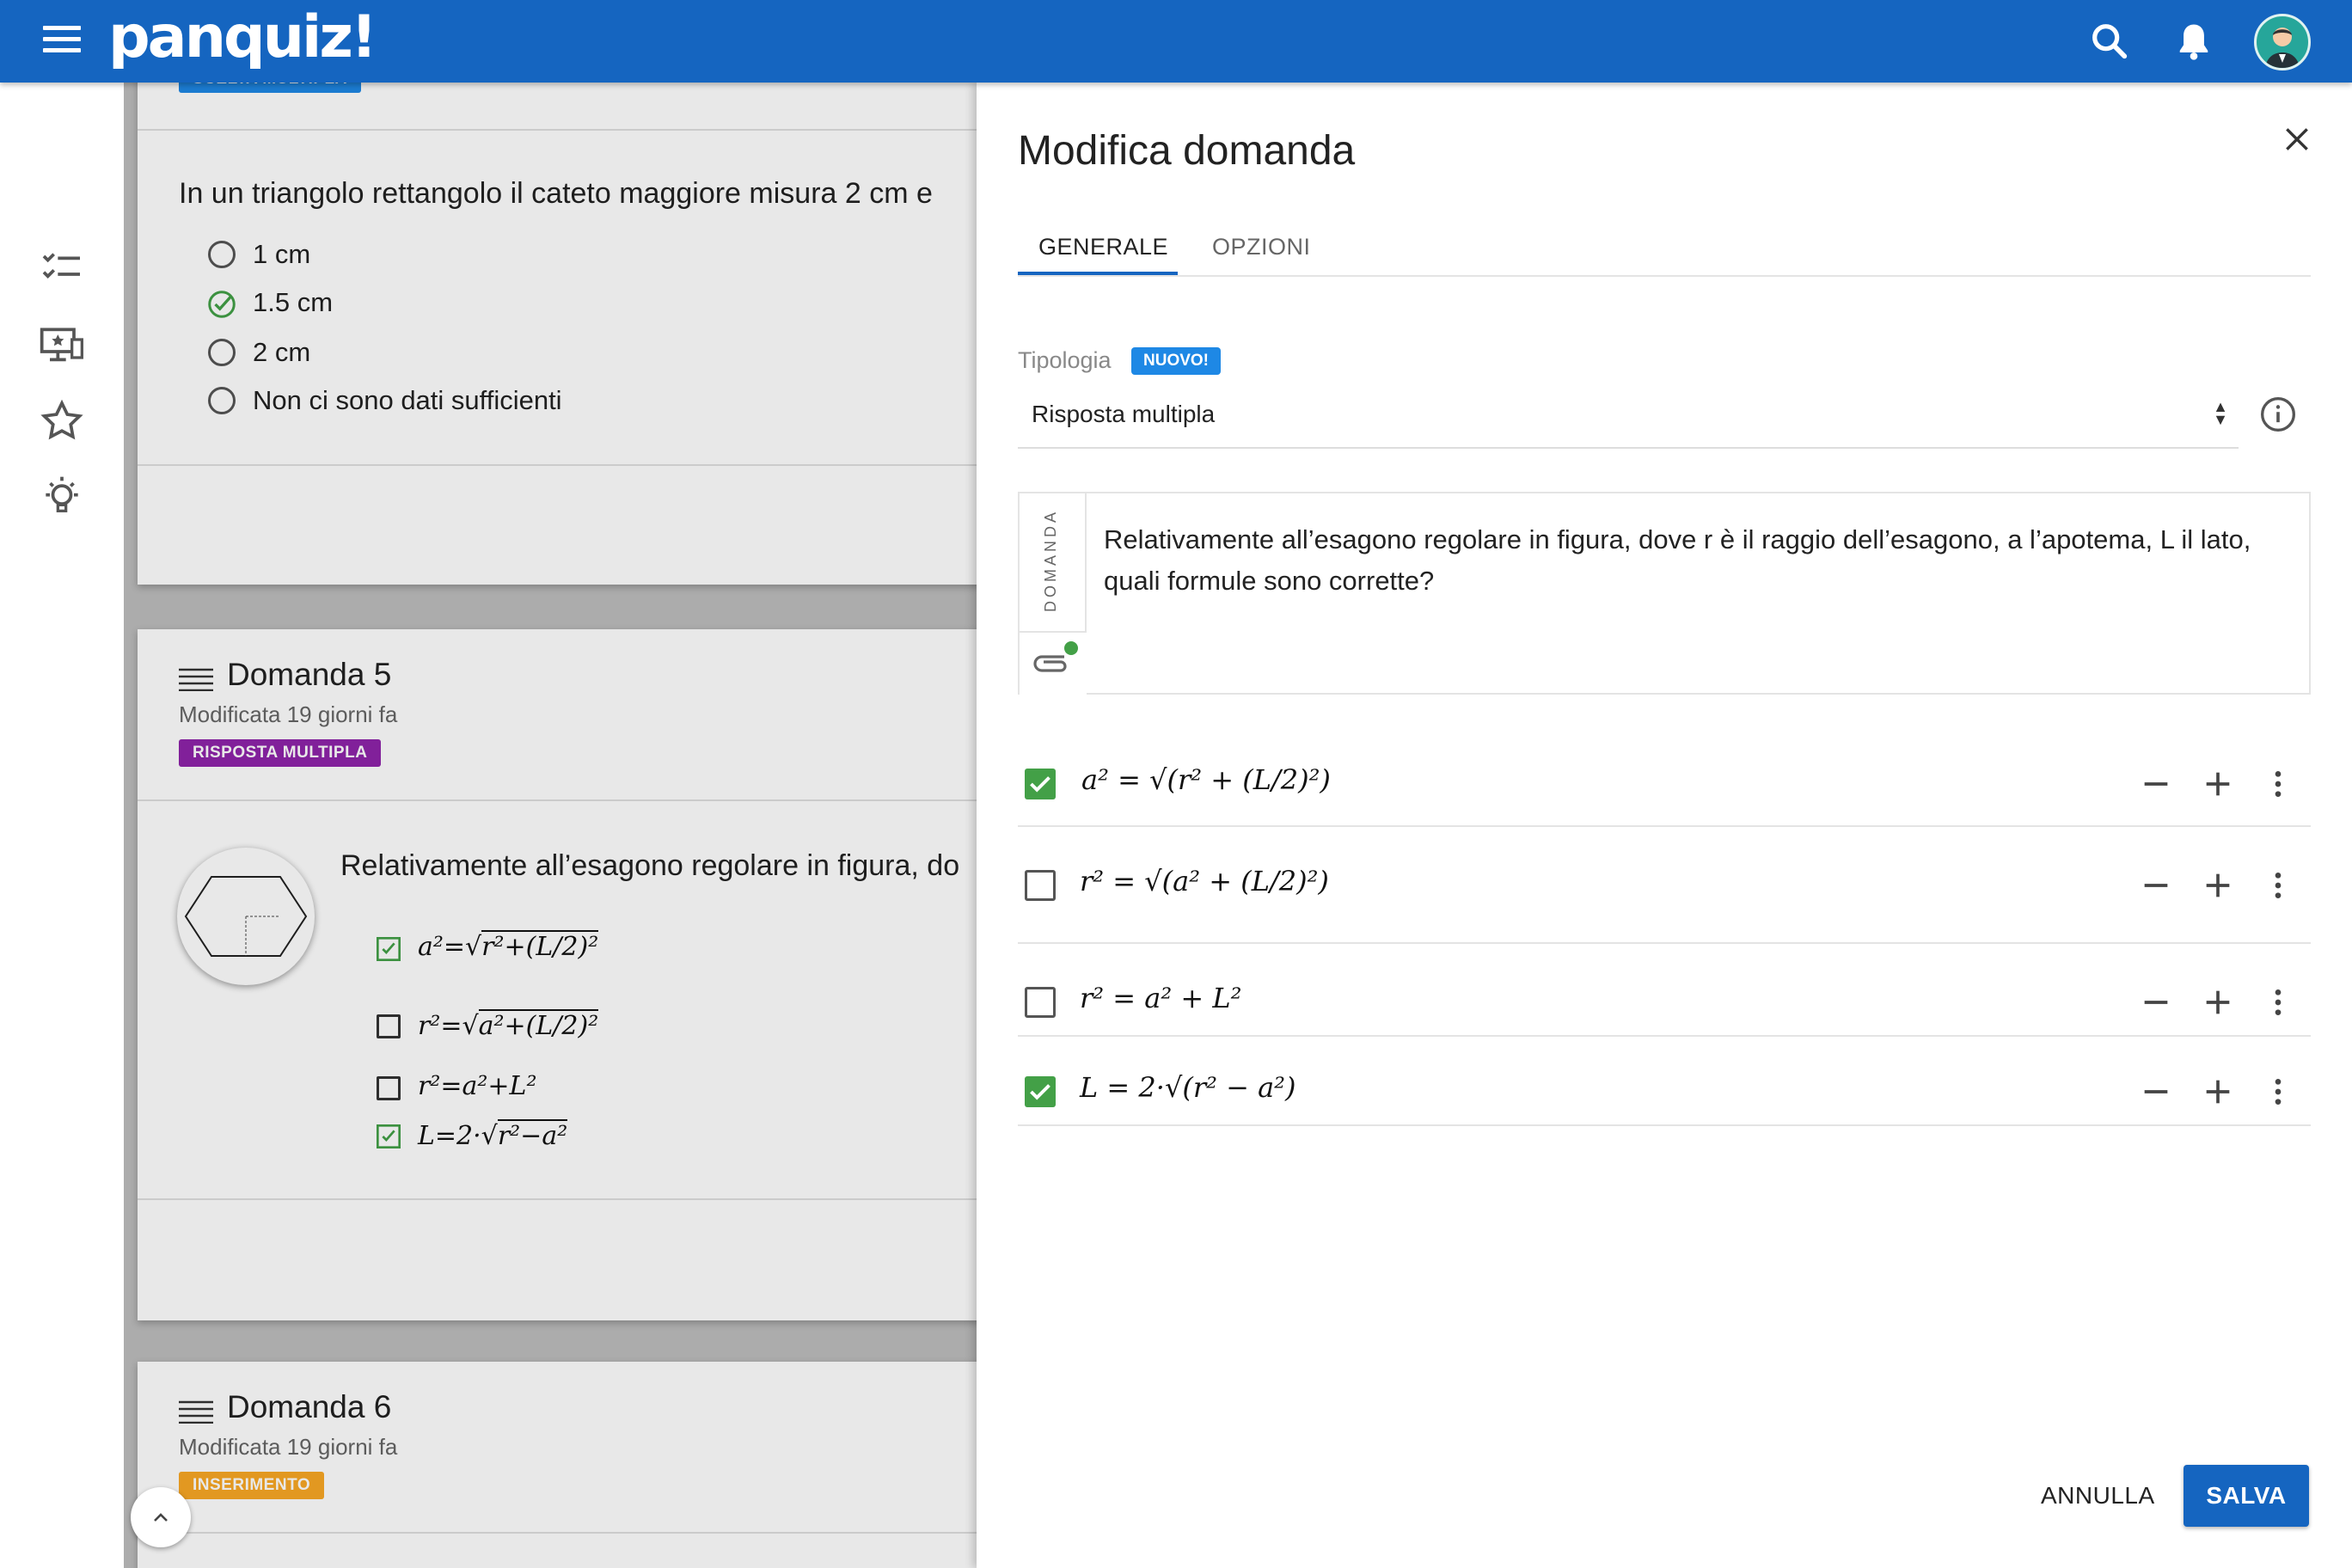 The height and width of the screenshot is (1568, 2352). I want to click on option-label: 1.5 cm, so click(293, 302).